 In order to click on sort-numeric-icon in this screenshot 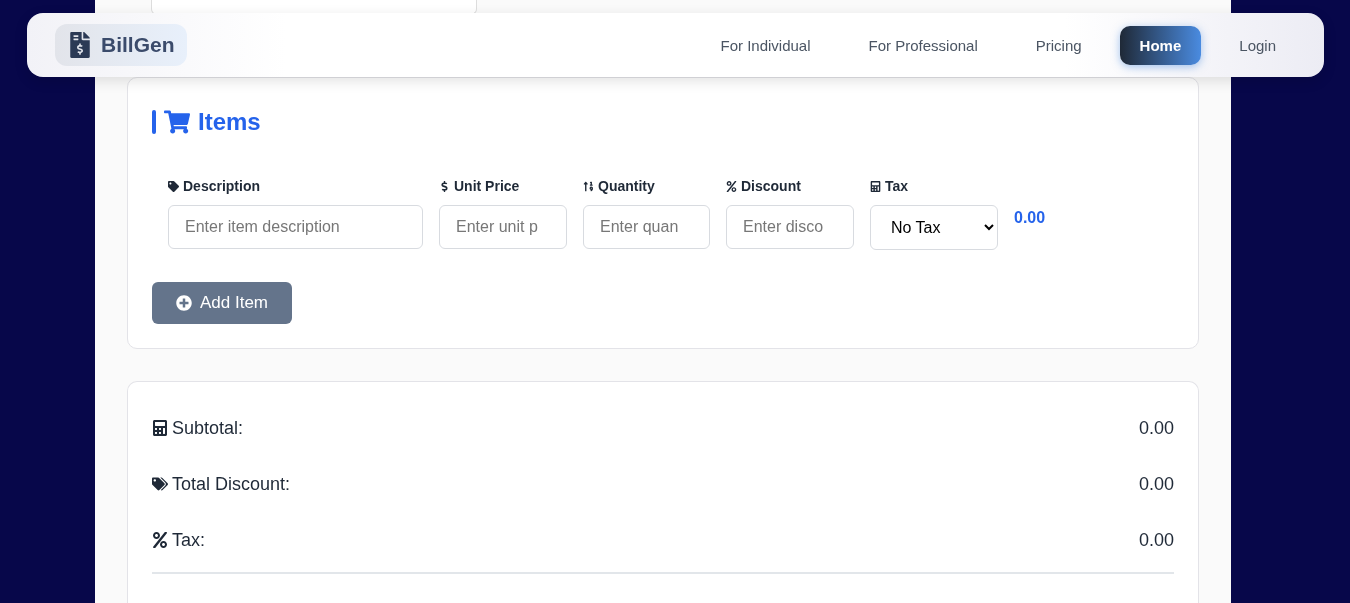, I will do `click(588, 186)`.